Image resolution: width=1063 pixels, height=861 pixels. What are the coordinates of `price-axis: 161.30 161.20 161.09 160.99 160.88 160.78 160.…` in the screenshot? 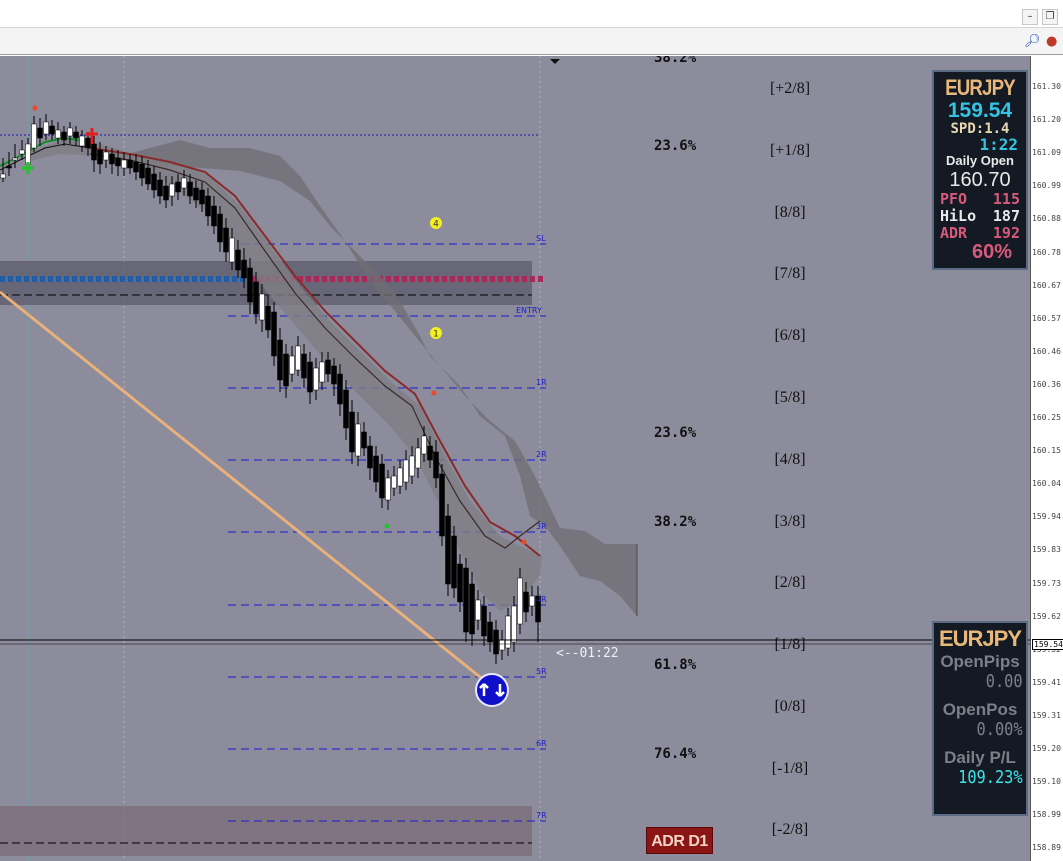 It's located at (1046, 458).